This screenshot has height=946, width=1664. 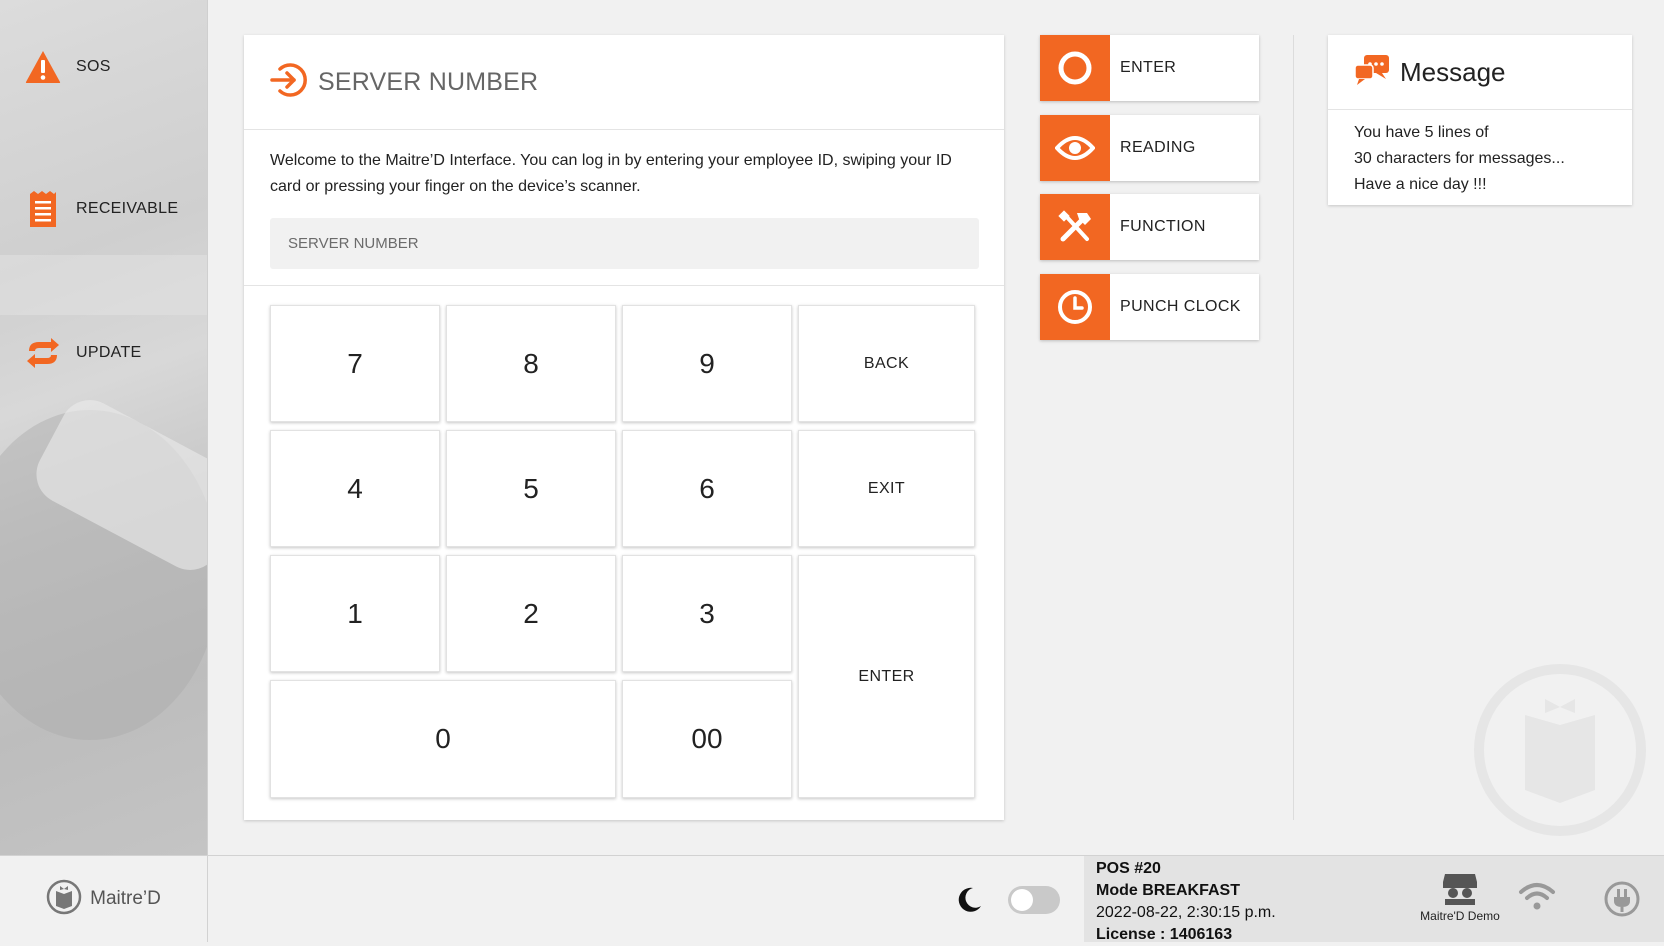 I want to click on chat-icon, so click(x=1372, y=72).